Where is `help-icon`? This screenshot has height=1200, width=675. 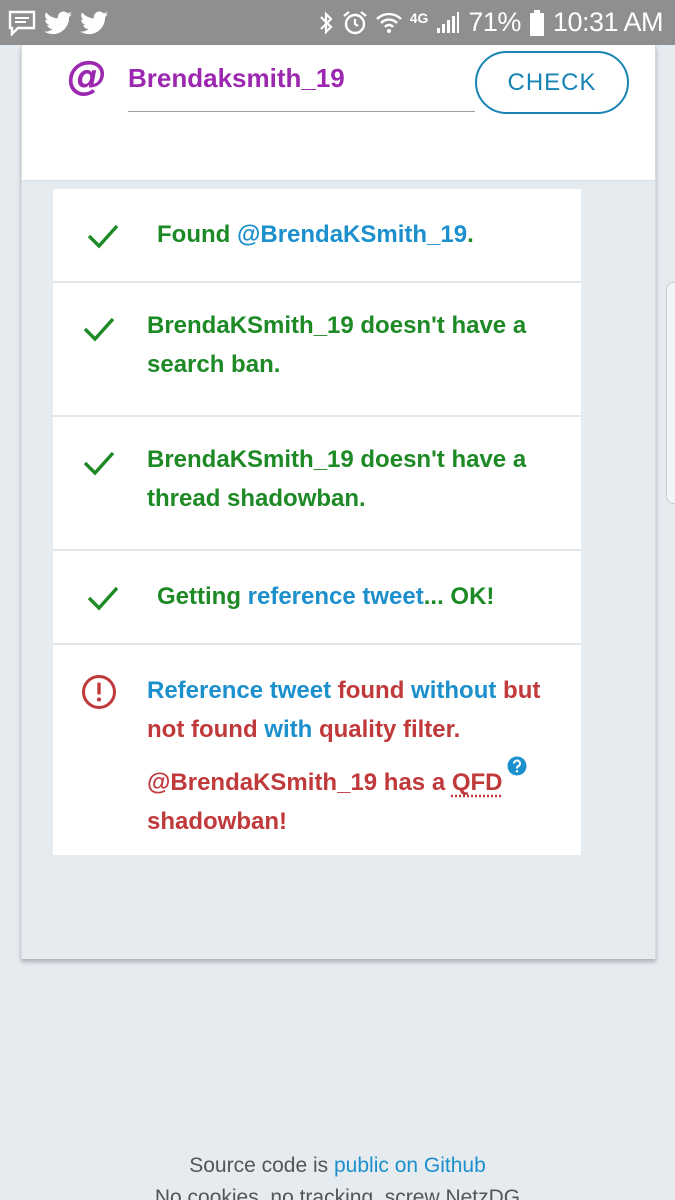 help-icon is located at coordinates (517, 768).